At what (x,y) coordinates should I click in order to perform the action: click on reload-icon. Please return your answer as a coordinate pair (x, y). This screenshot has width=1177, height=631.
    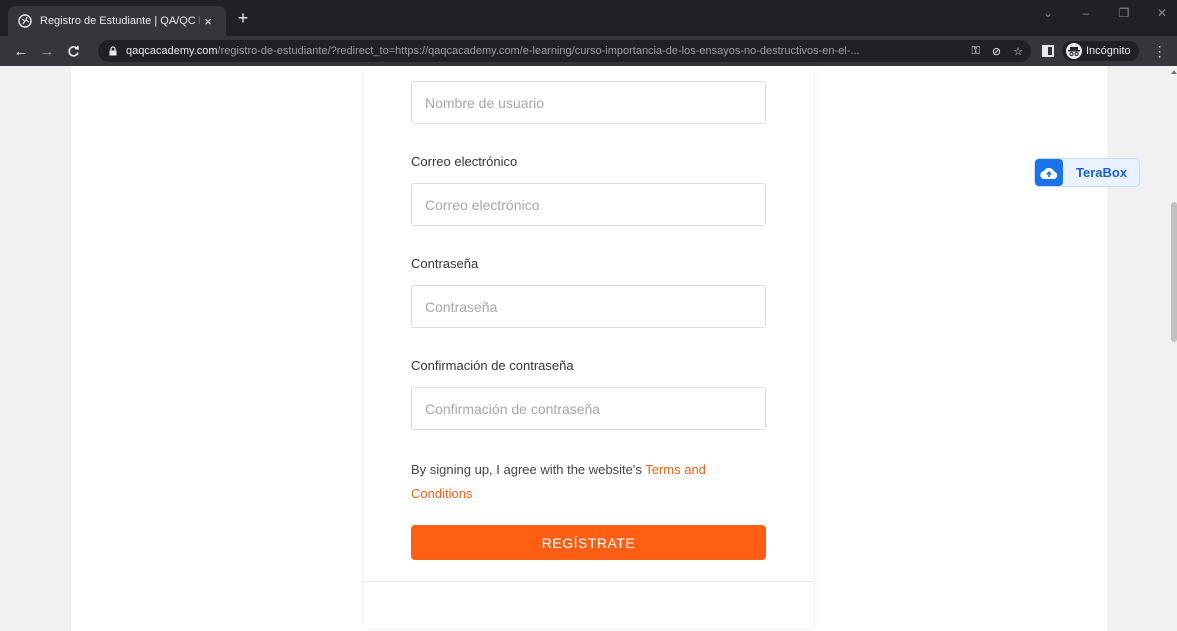
    Looking at the image, I should click on (73, 51).